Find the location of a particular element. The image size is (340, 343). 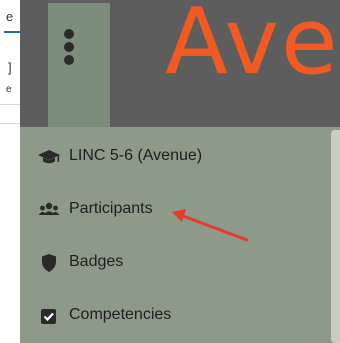

nav-item-competencies: Competencies is located at coordinates (170, 316).